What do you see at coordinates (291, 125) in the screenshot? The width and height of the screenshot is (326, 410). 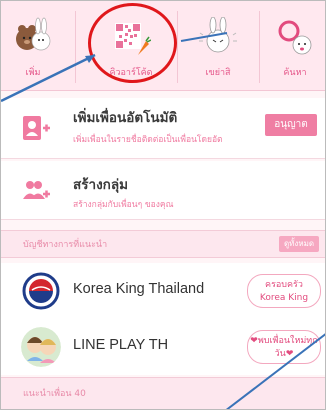 I see `allow-button: อนุญาต` at bounding box center [291, 125].